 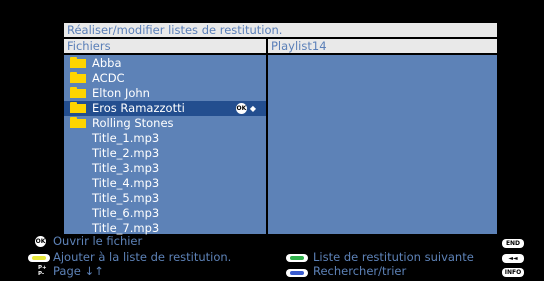 What do you see at coordinates (126, 168) in the screenshot?
I see `item-label: Title_3.mp3` at bounding box center [126, 168].